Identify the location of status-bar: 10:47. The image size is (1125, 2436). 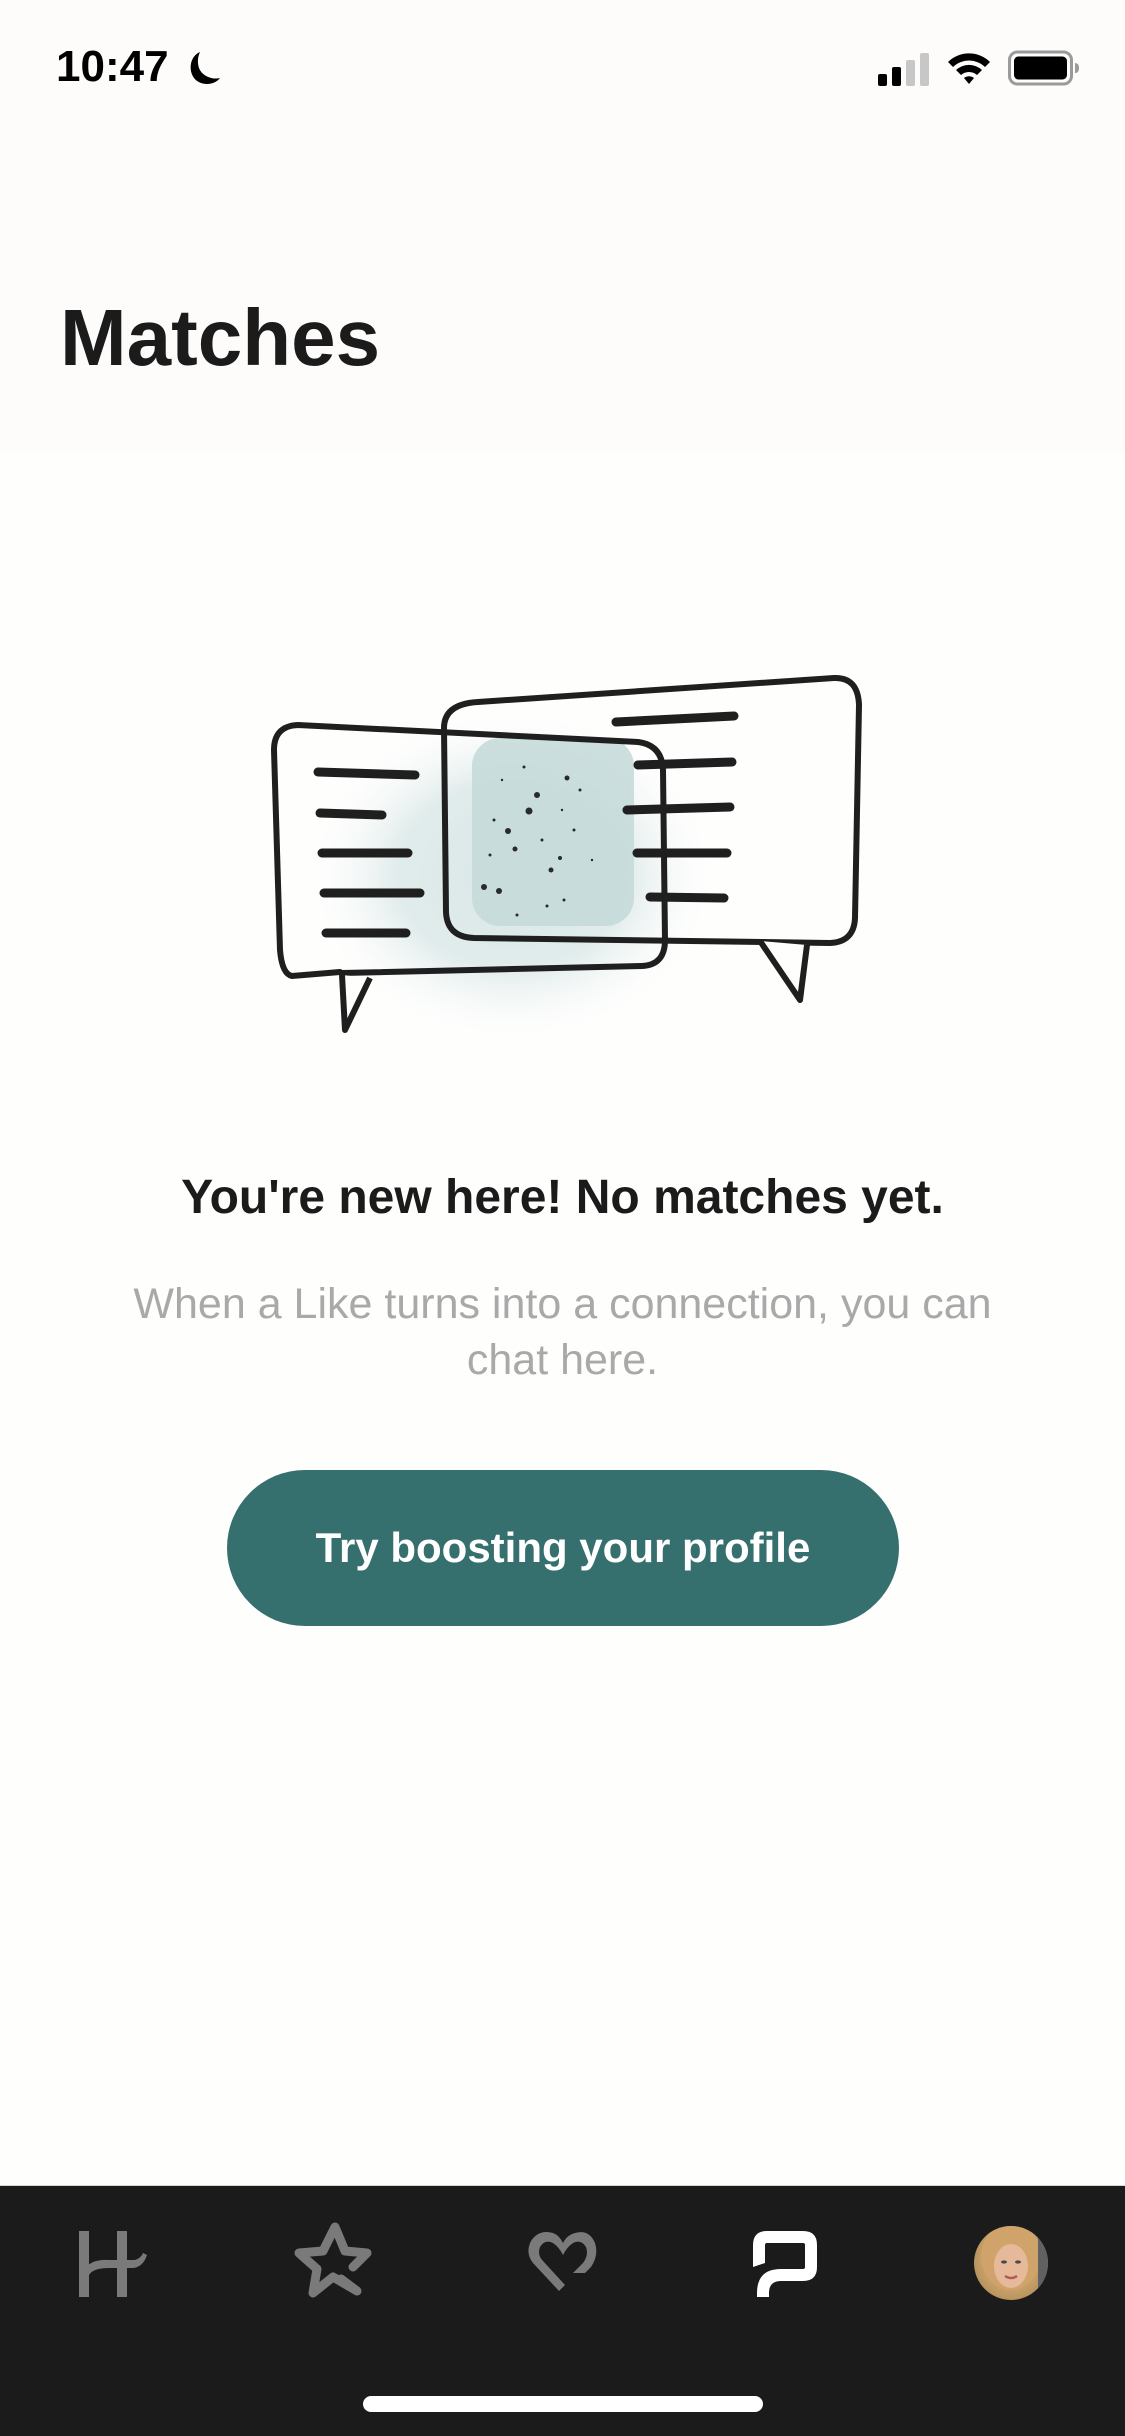
(562, 70).